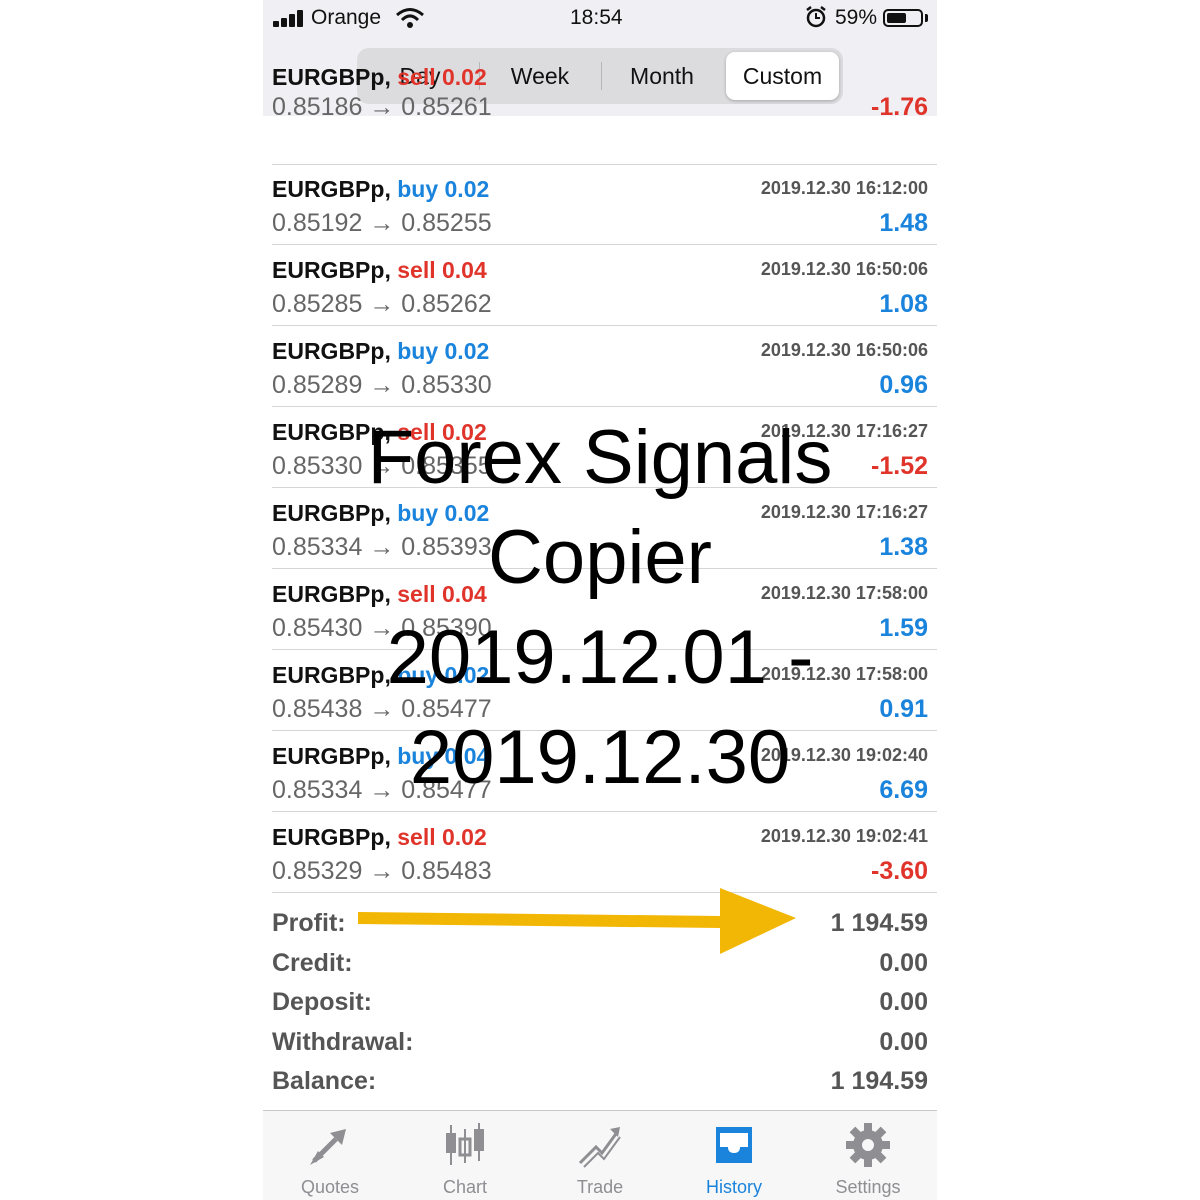 This screenshot has height=1200, width=1200. I want to click on alarm-clock-icon, so click(816, 17).